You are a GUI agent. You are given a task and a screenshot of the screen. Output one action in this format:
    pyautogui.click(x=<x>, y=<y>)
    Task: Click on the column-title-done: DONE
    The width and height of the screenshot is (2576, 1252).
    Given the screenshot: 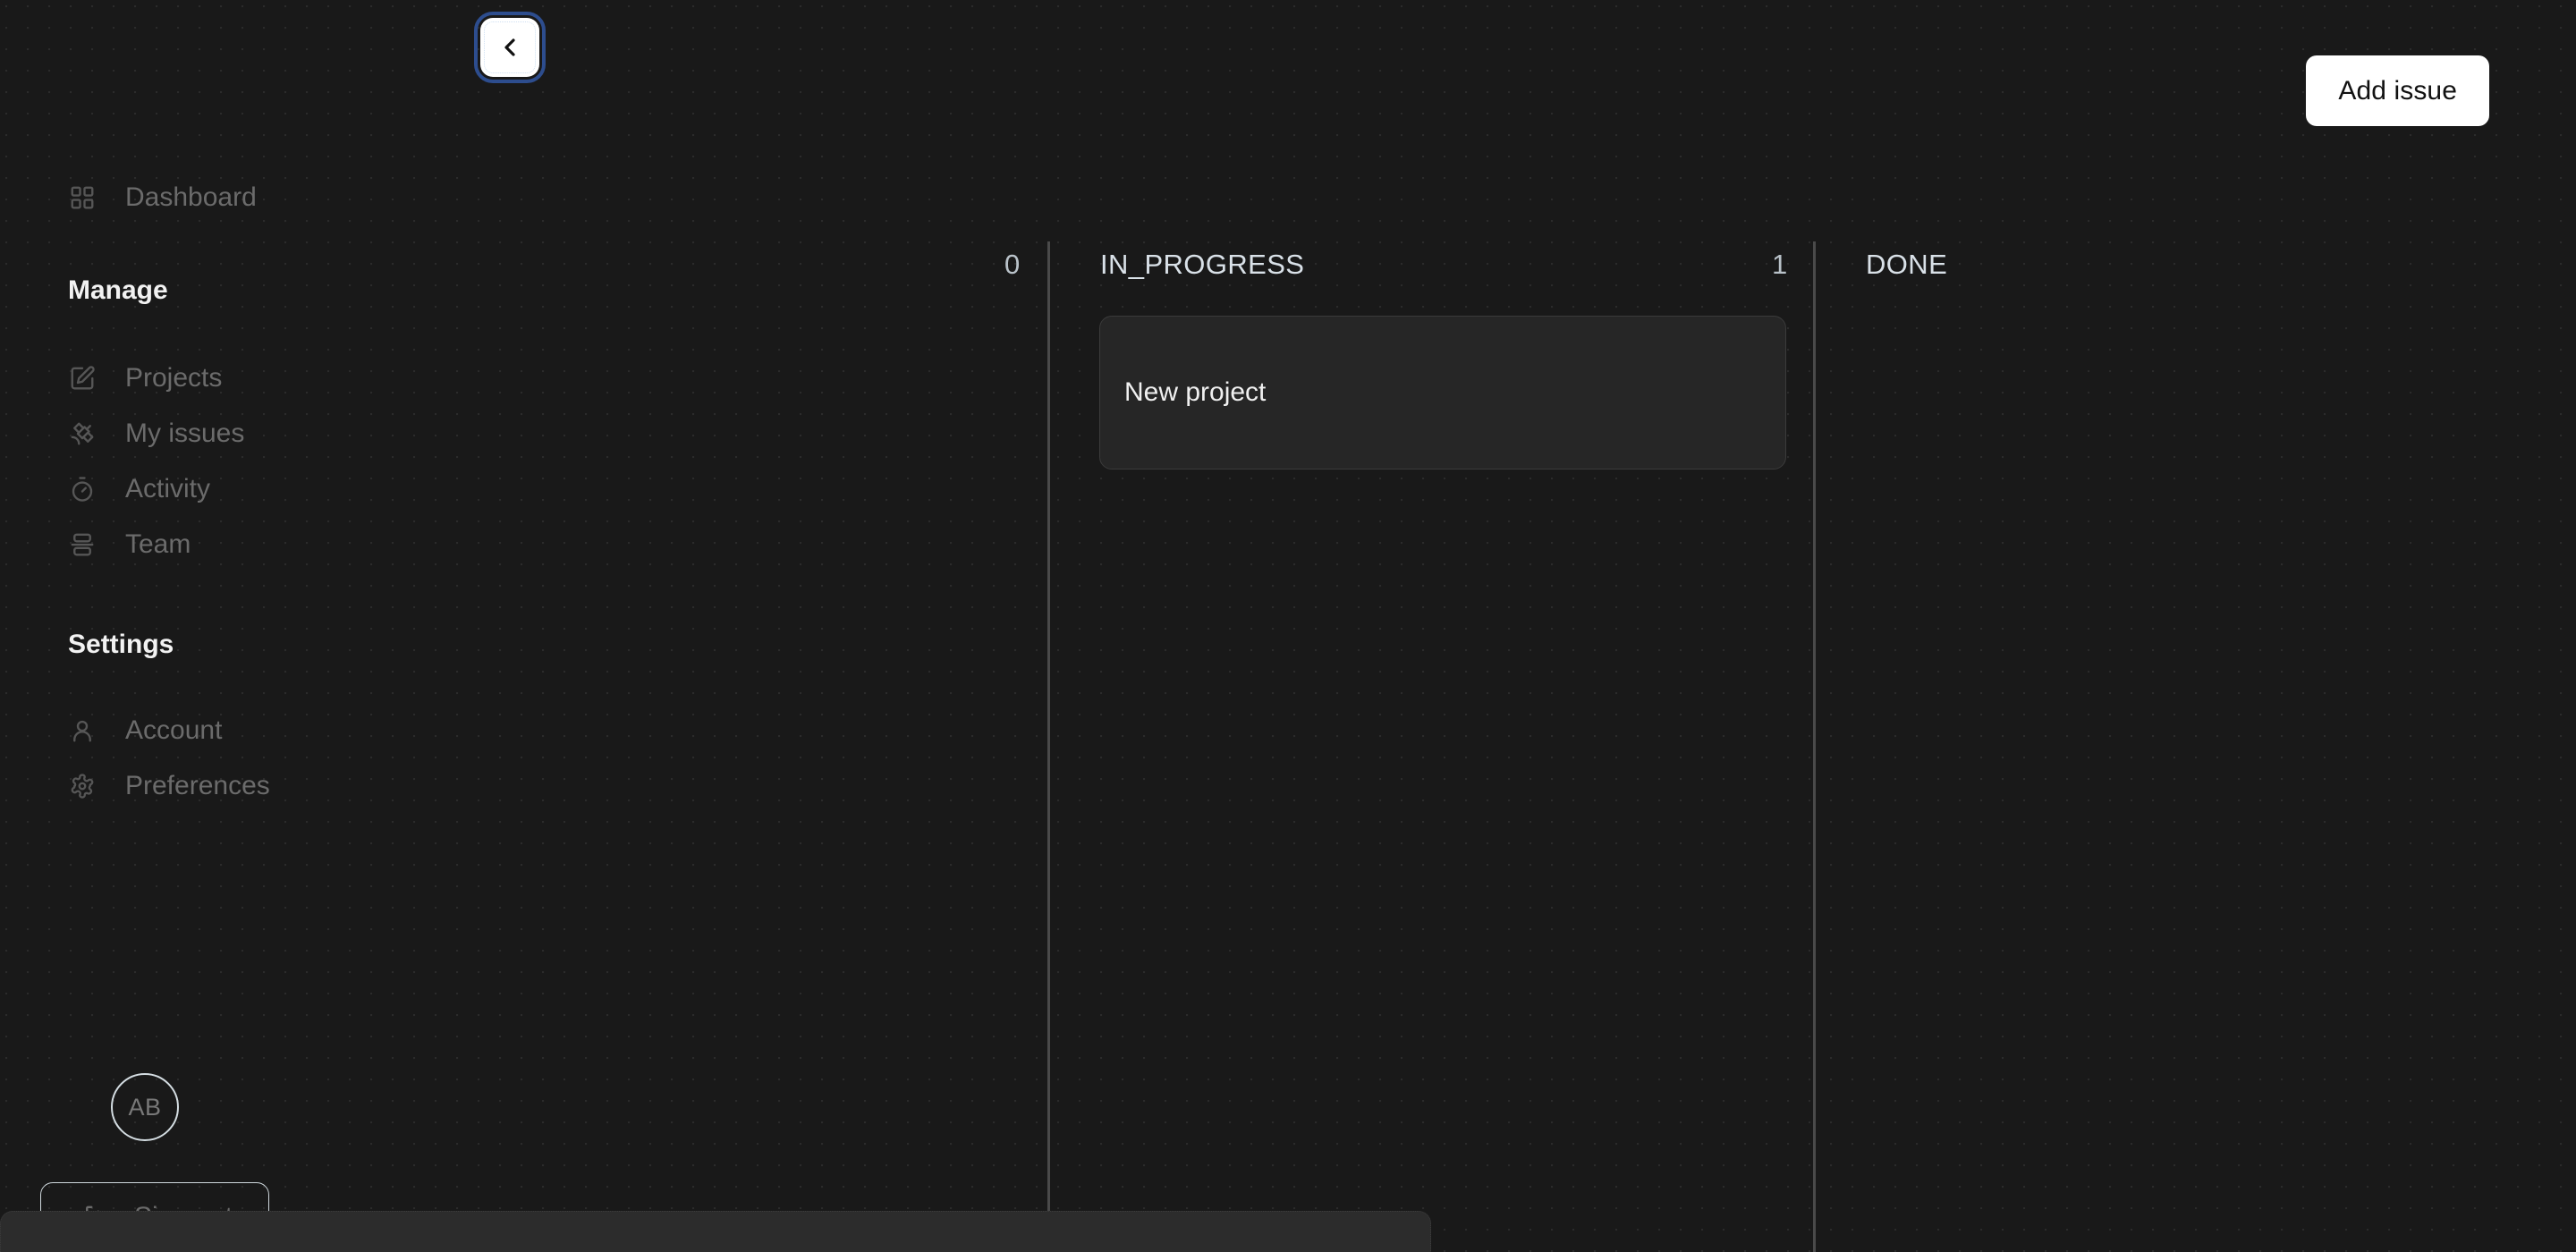 What is the action you would take?
    pyautogui.click(x=1907, y=264)
    